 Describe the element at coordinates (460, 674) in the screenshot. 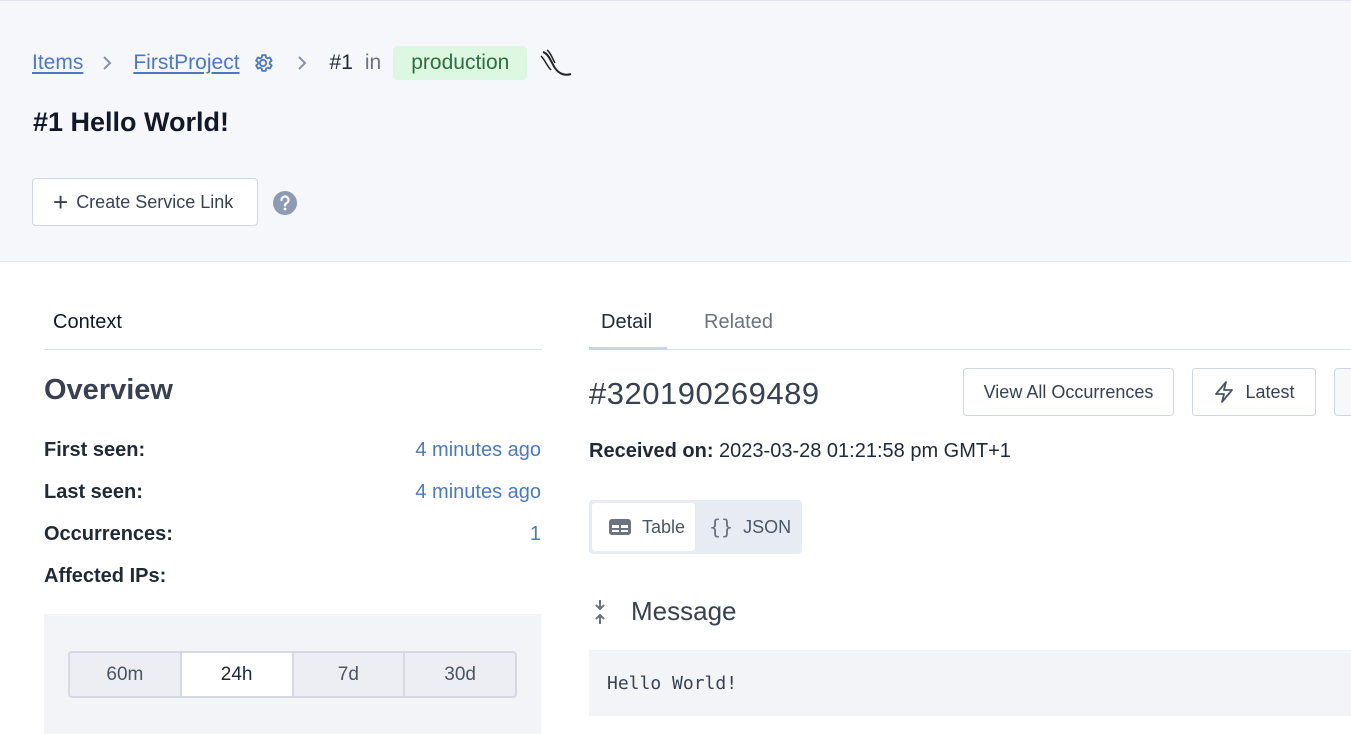

I see `range-button-30d: 30d` at that location.